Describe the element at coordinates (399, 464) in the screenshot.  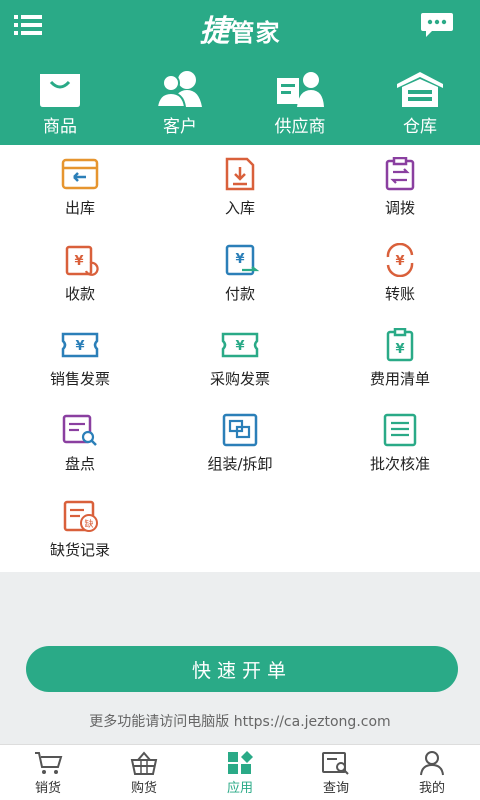
I see `func-label: 批次核准` at that location.